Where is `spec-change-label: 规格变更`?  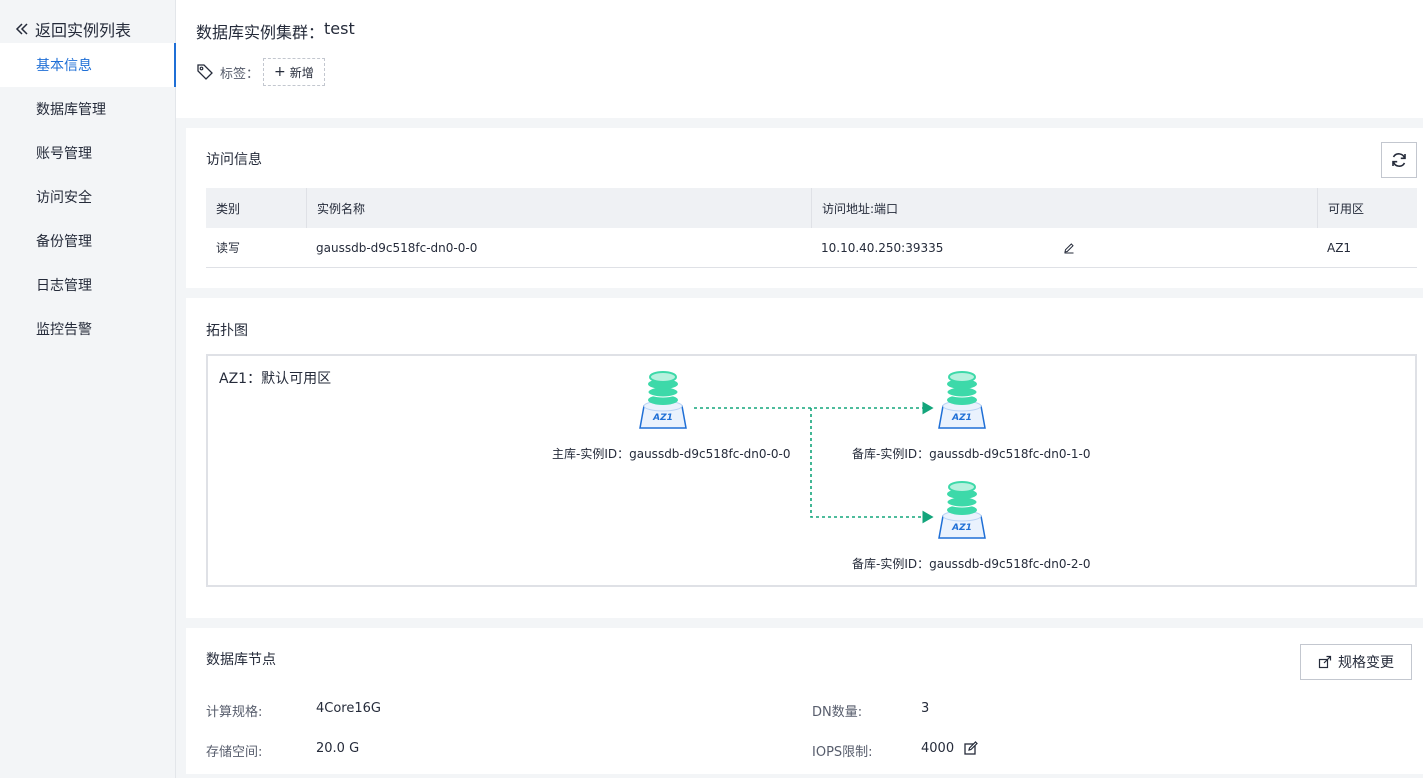
spec-change-label: 规格变更 is located at coordinates (1366, 663).